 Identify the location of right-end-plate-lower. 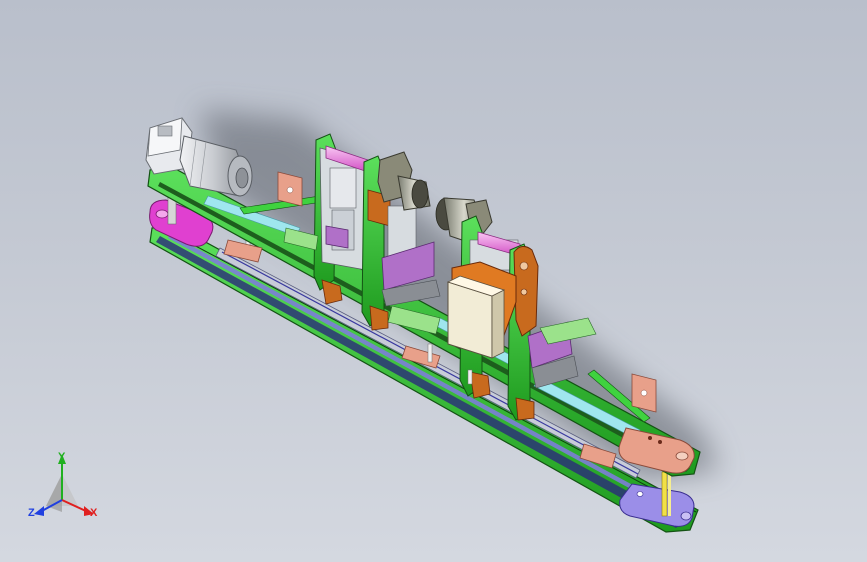
(657, 505).